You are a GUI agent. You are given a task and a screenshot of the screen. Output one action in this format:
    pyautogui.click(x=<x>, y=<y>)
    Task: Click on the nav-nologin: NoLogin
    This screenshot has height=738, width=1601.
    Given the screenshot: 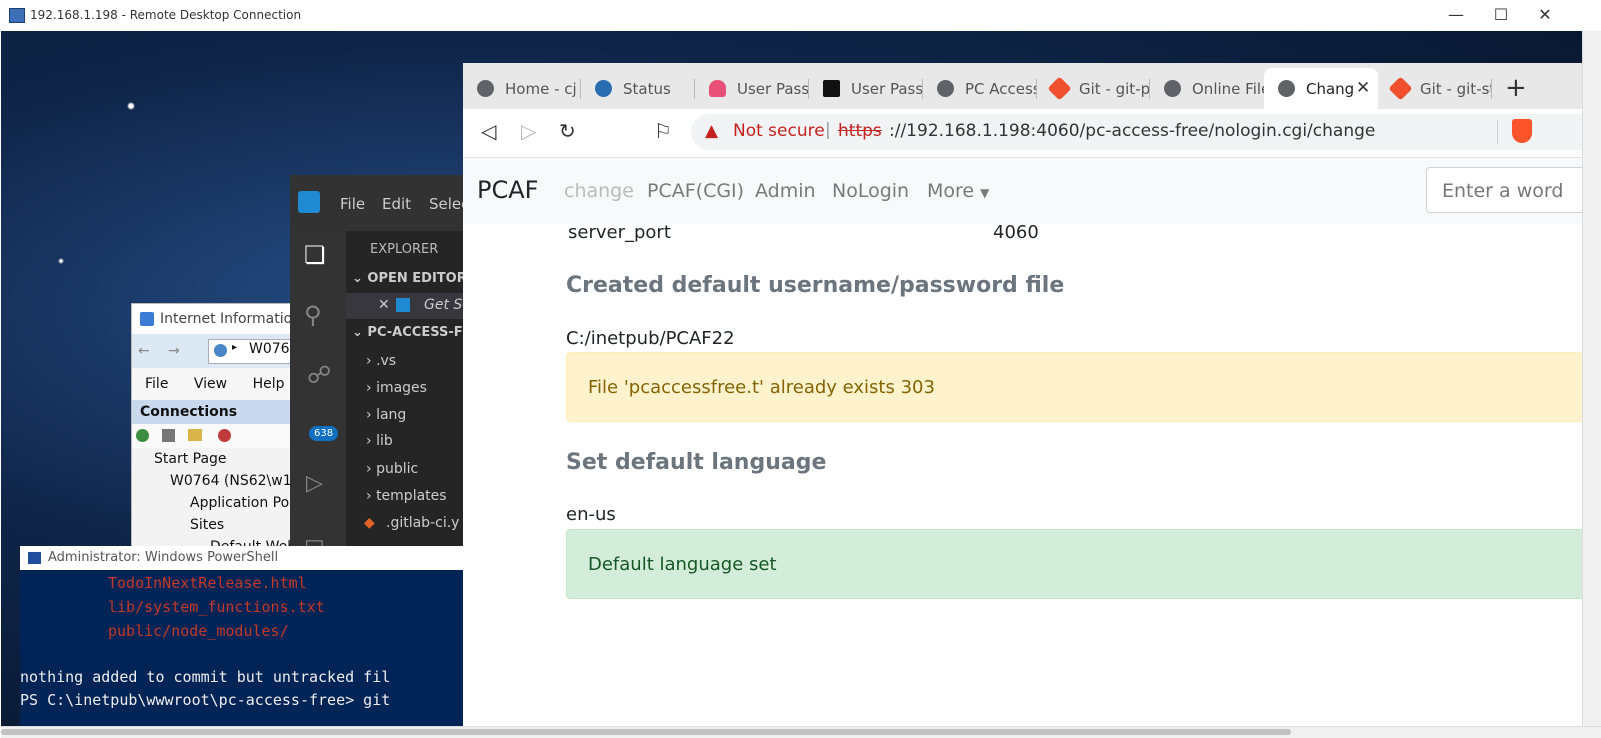 What is the action you would take?
    pyautogui.click(x=870, y=191)
    